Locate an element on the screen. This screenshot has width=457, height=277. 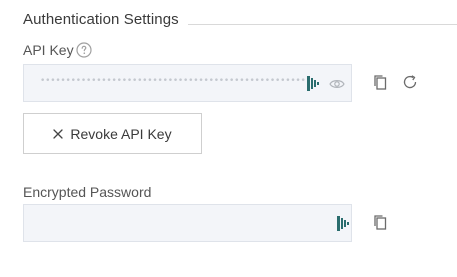
question-circle-icon is located at coordinates (84, 50).